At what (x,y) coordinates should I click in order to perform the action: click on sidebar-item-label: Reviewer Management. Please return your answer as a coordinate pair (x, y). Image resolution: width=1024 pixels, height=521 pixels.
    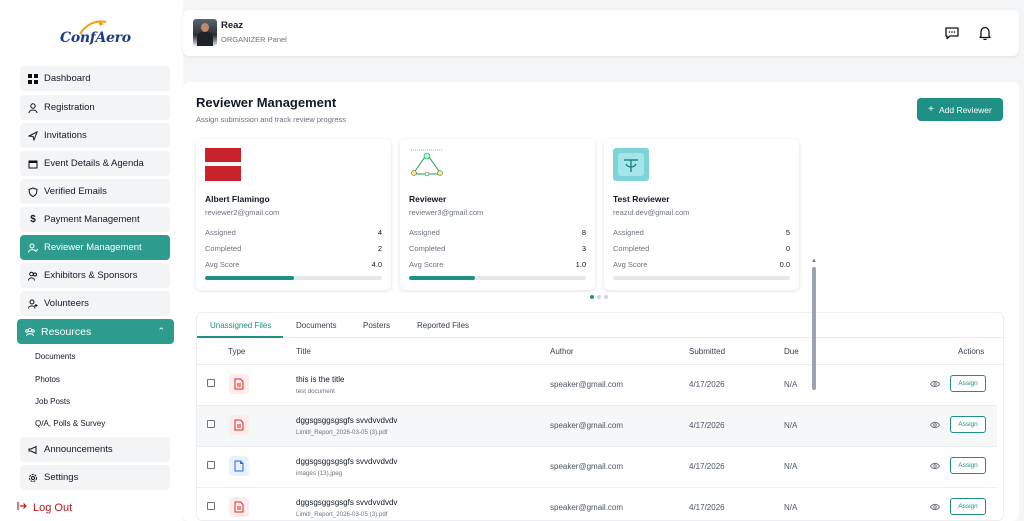
    Looking at the image, I should click on (93, 247).